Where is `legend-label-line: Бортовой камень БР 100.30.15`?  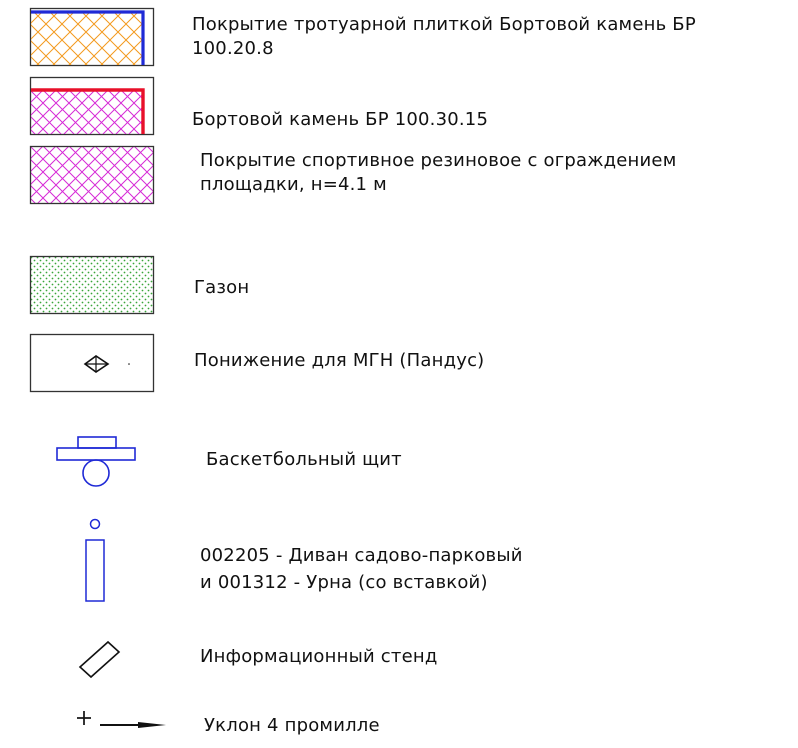 legend-label-line: Бортовой камень БР 100.30.15 is located at coordinates (340, 119).